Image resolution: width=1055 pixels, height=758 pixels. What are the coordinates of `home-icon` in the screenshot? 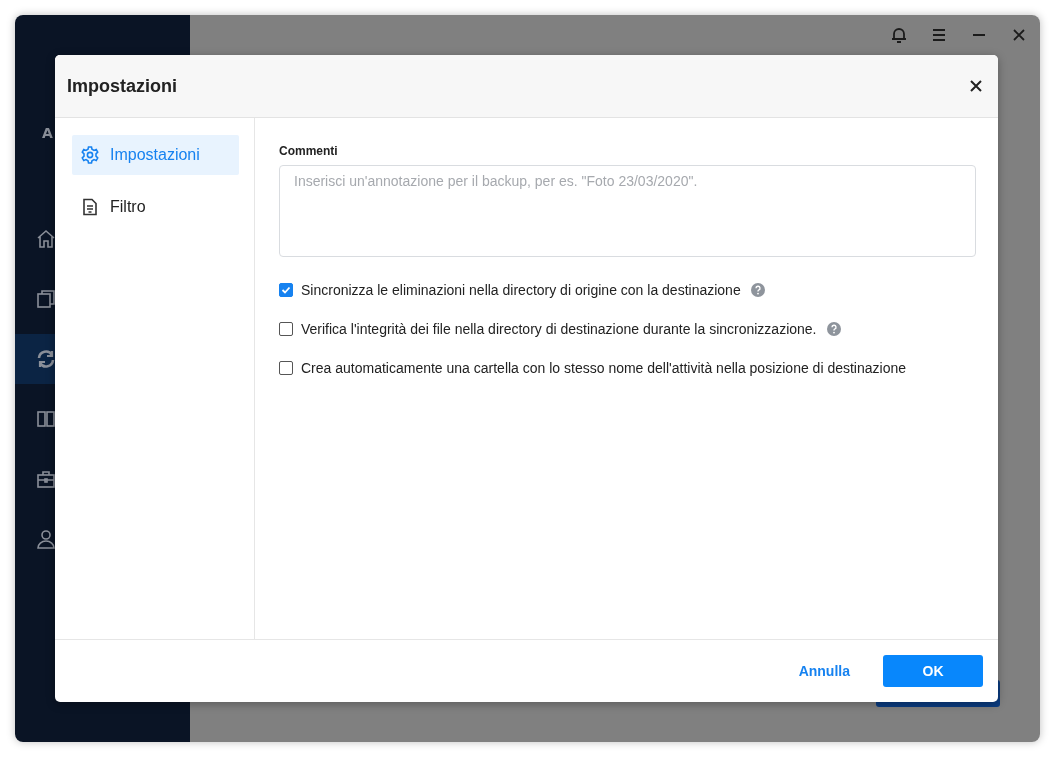 It's located at (46, 239).